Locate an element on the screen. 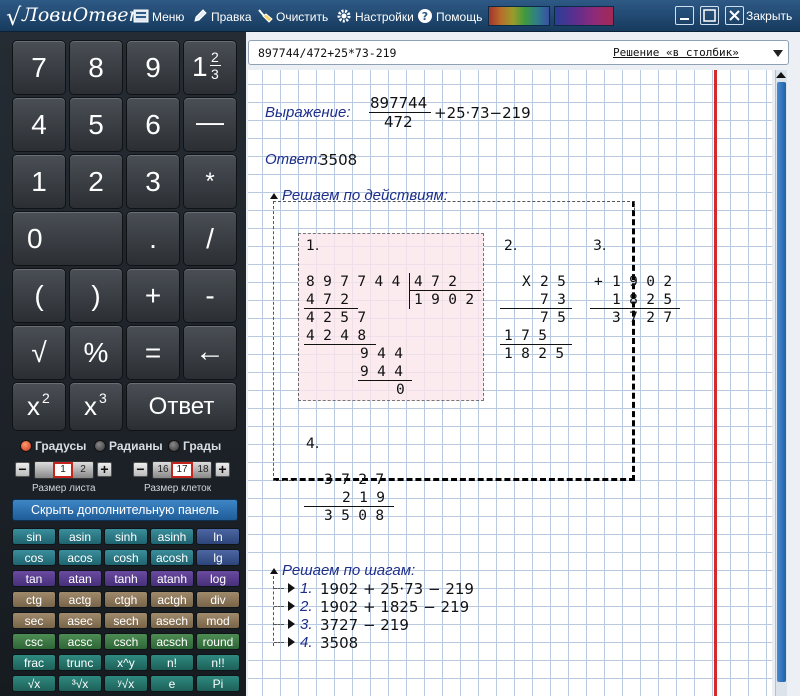  key-0: 0 is located at coordinates (67, 238).